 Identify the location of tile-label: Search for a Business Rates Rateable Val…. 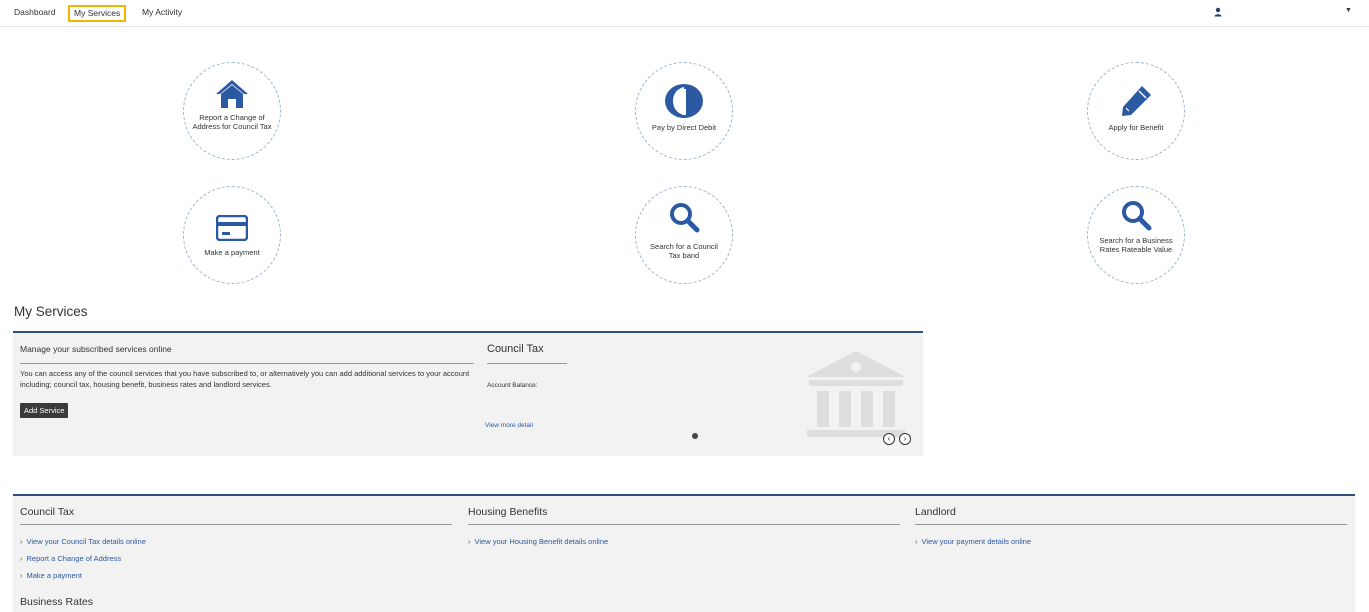
(1136, 245).